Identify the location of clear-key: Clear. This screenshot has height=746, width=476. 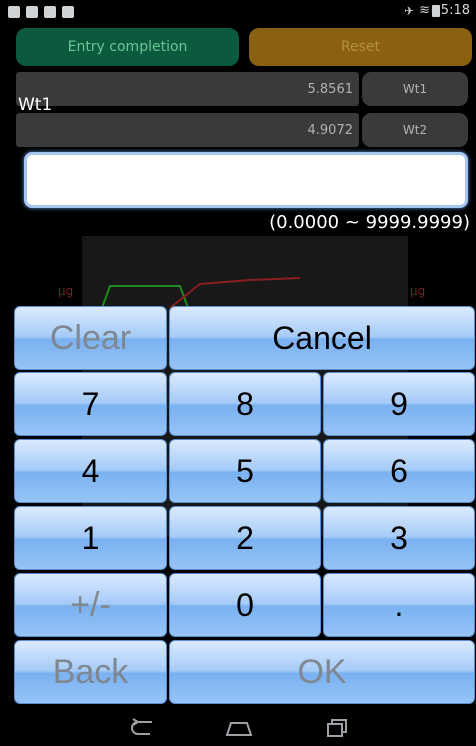
(90, 338).